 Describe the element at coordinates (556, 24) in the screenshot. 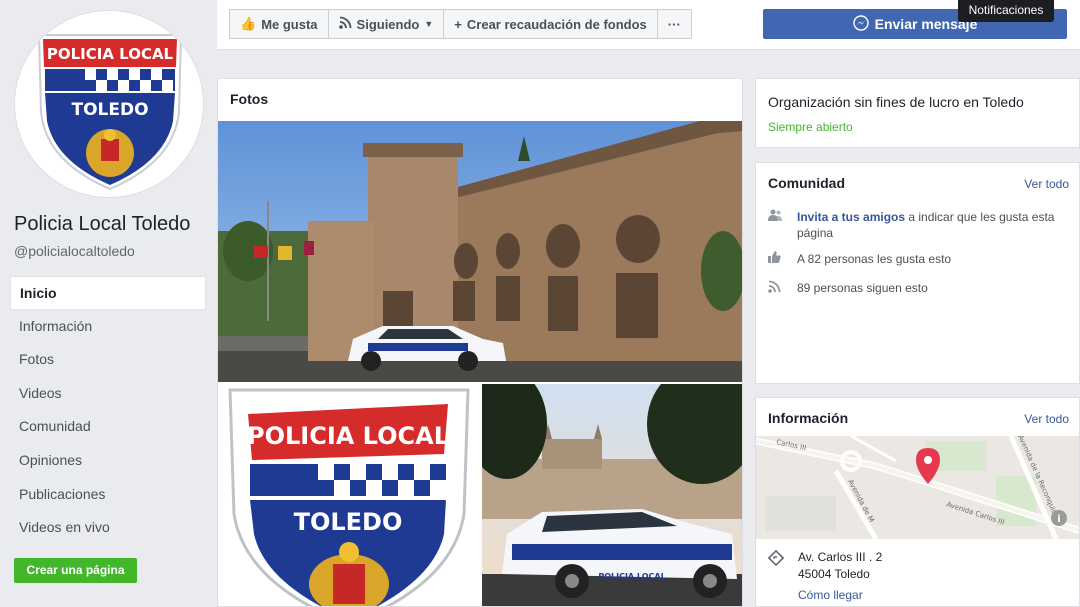

I see `fundraiser-label: Crear recaudación de fondos` at that location.